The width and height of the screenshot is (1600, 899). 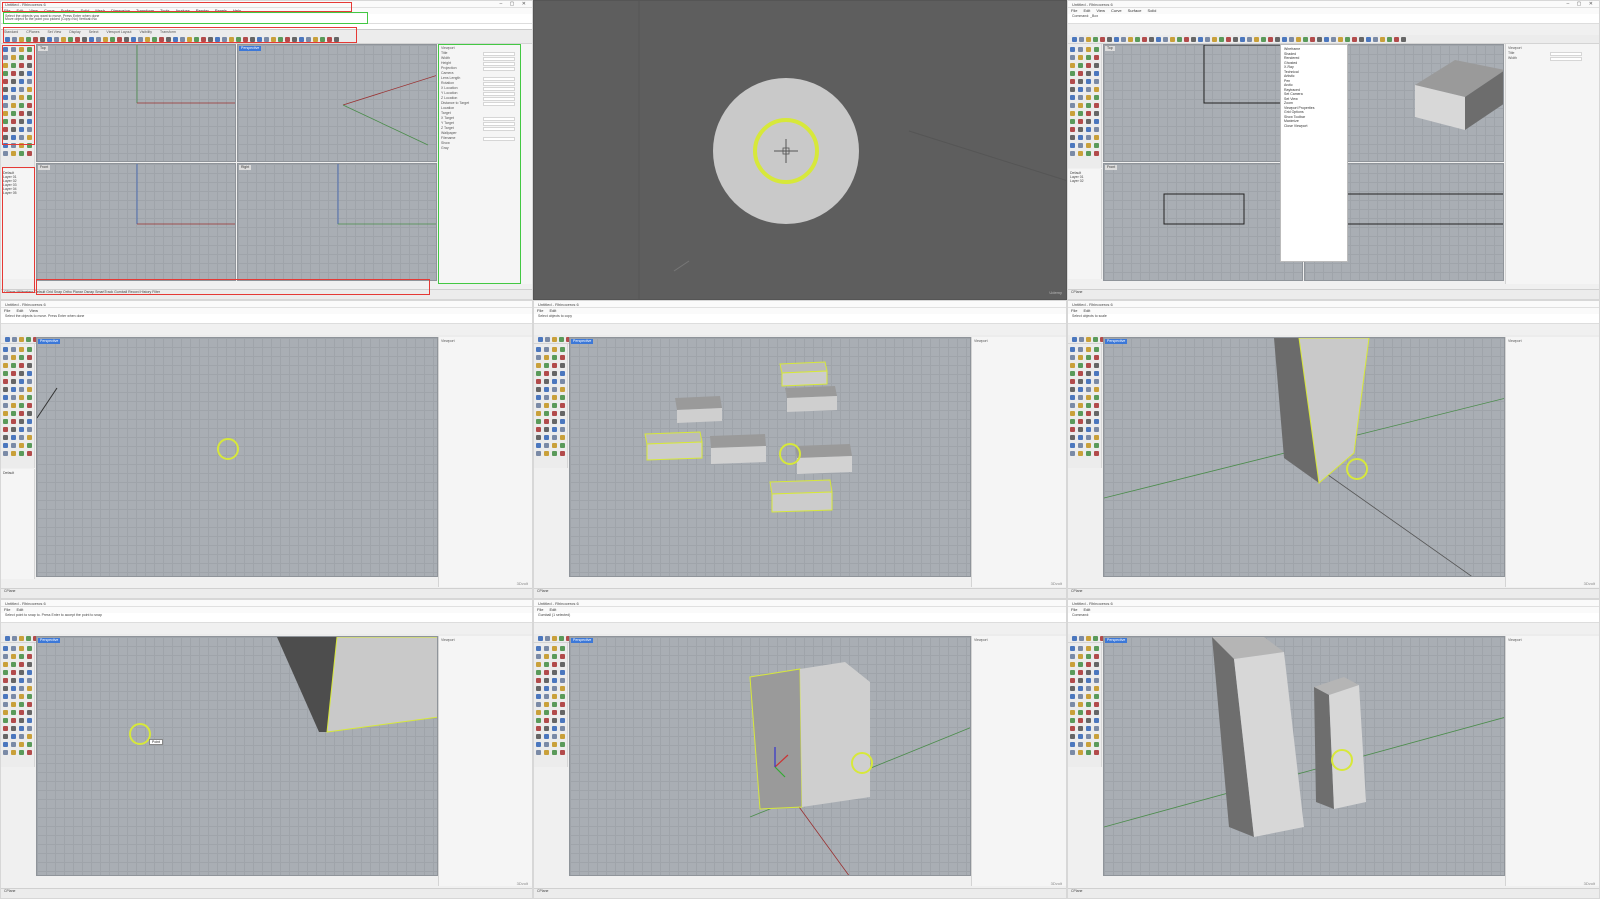 I want to click on top-viewport: Top, so click(x=136, y=103).